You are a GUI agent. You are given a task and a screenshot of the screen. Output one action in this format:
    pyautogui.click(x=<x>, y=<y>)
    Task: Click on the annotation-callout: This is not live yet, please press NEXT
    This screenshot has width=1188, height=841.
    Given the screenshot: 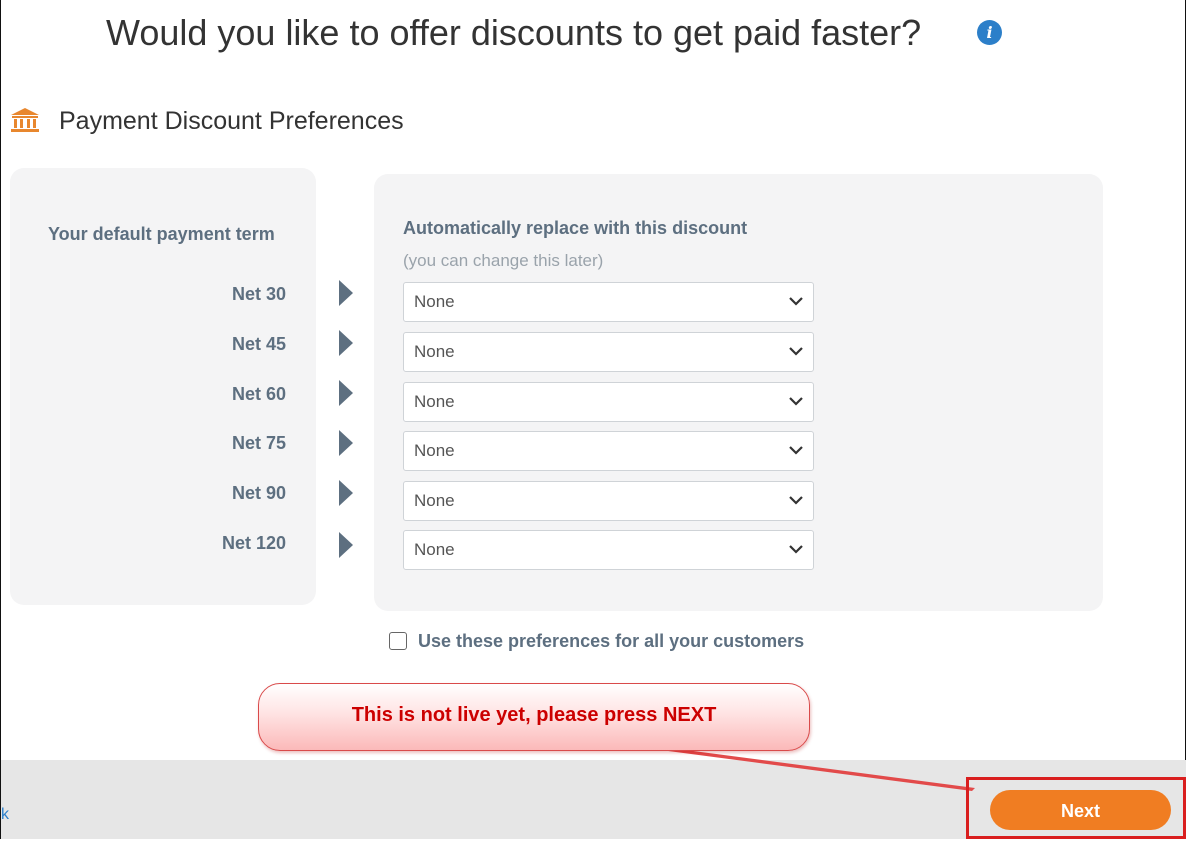 What is the action you would take?
    pyautogui.click(x=534, y=717)
    